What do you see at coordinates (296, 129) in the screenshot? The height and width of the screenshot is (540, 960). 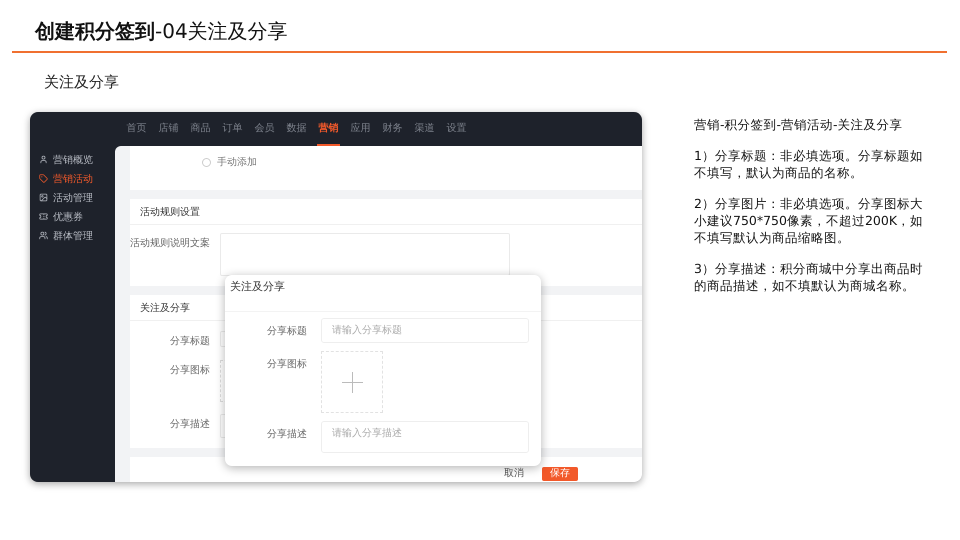 I see `nav-tab: 数据` at bounding box center [296, 129].